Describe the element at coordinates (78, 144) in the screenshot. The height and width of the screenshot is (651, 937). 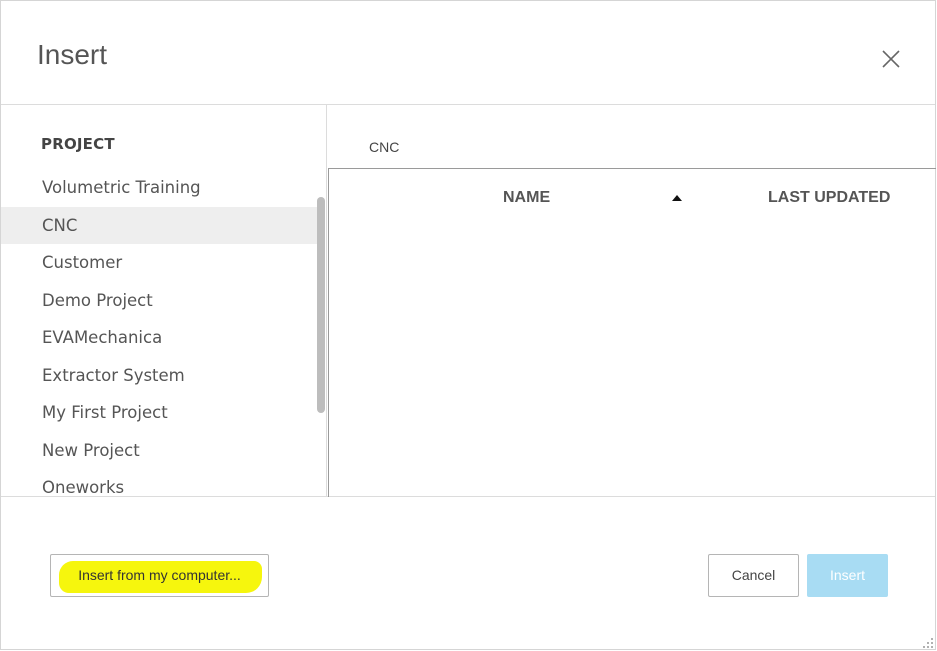
I see `sidebar-heading: PROJECT` at that location.